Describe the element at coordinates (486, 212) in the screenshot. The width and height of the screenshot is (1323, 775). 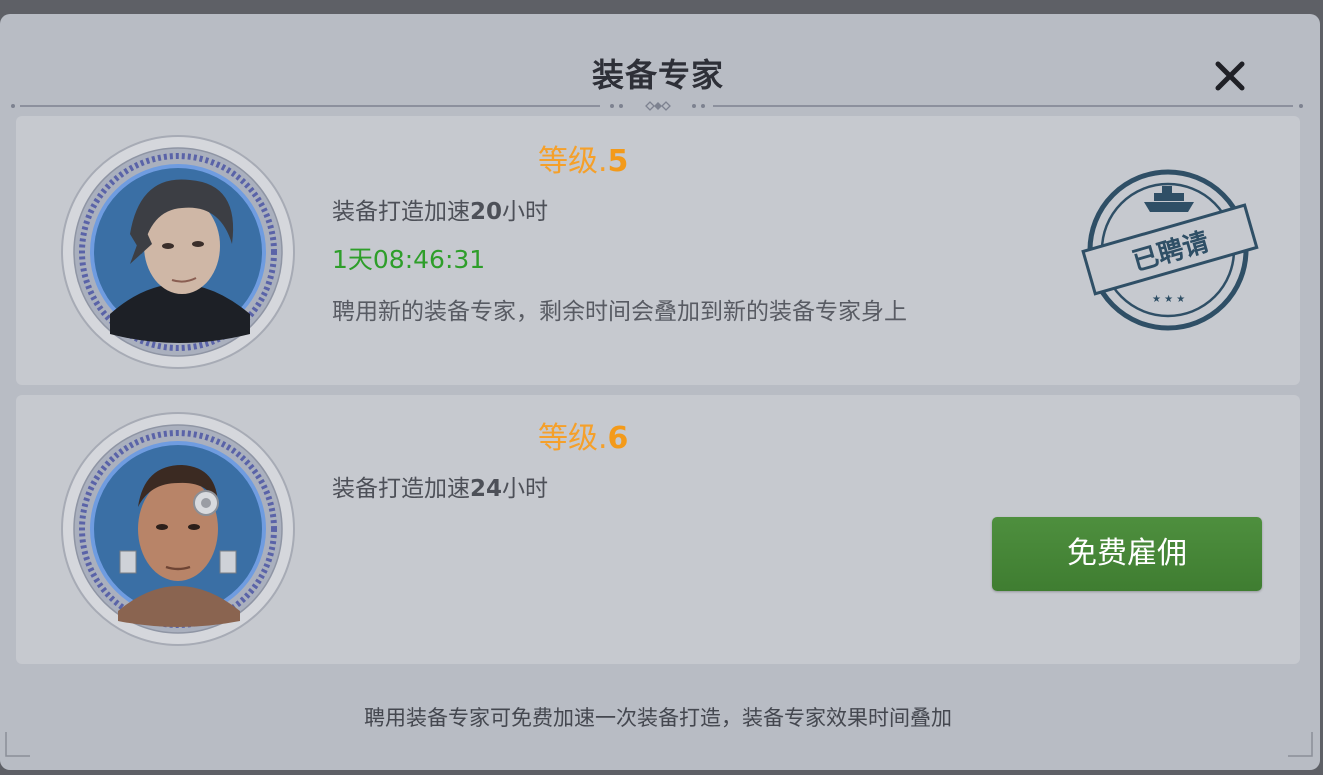
I see `bonus-hours: 20` at that location.